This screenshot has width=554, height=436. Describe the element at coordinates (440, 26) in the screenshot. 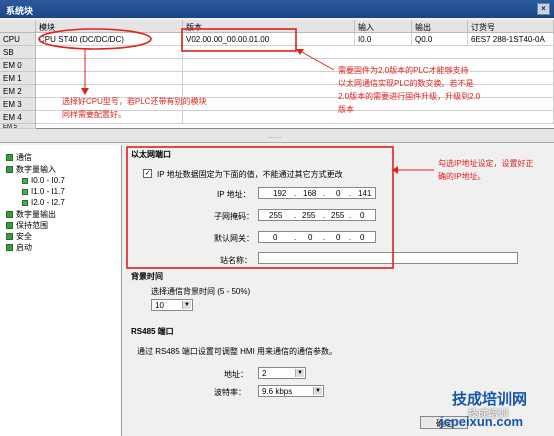

I see `column-header-output: 输出` at that location.